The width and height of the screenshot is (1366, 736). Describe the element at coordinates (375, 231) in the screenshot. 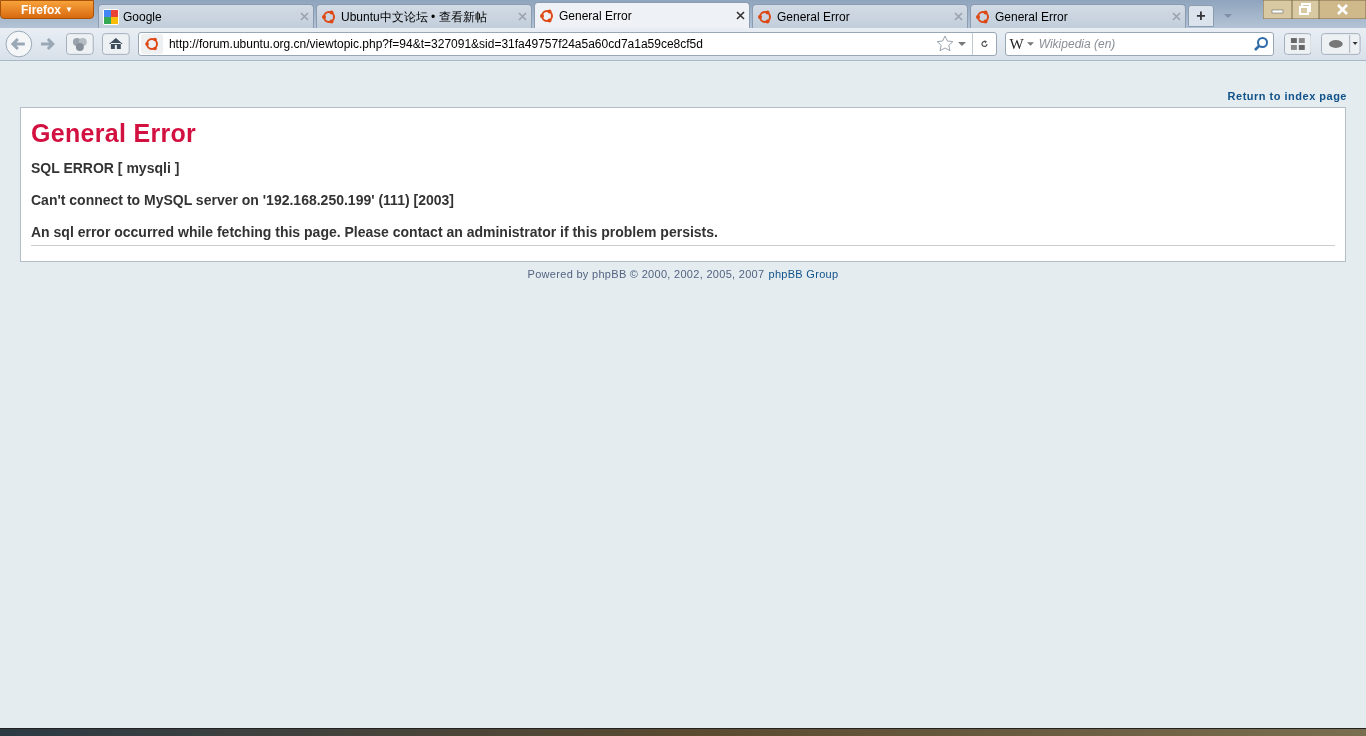

I see `error-message: An sql error occurred while fetching this page. Please contact an administrator if this problem persists.` at that location.